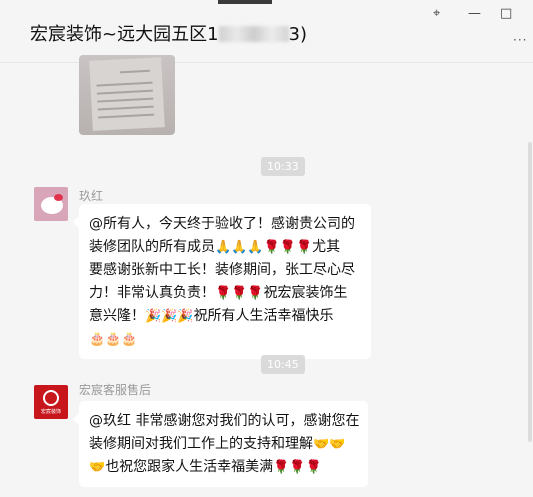 This screenshot has width=533, height=497. What do you see at coordinates (245, 2) in the screenshot?
I see `window-top-indicator` at bounding box center [245, 2].